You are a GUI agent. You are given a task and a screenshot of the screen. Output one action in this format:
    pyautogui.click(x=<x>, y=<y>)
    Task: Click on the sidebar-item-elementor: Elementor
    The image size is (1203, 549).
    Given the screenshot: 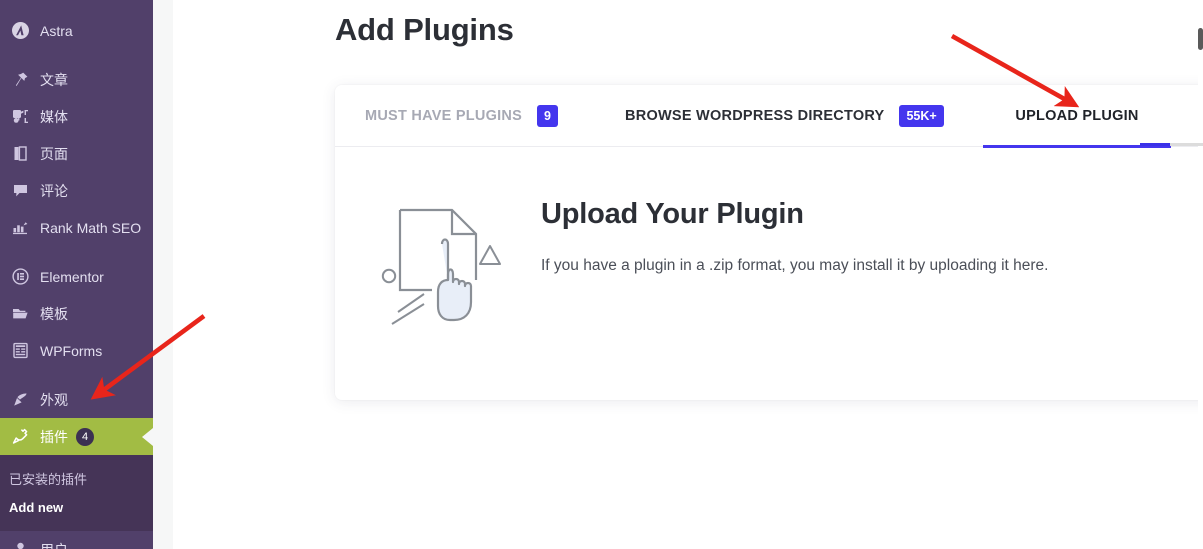 What is the action you would take?
    pyautogui.click(x=76, y=276)
    